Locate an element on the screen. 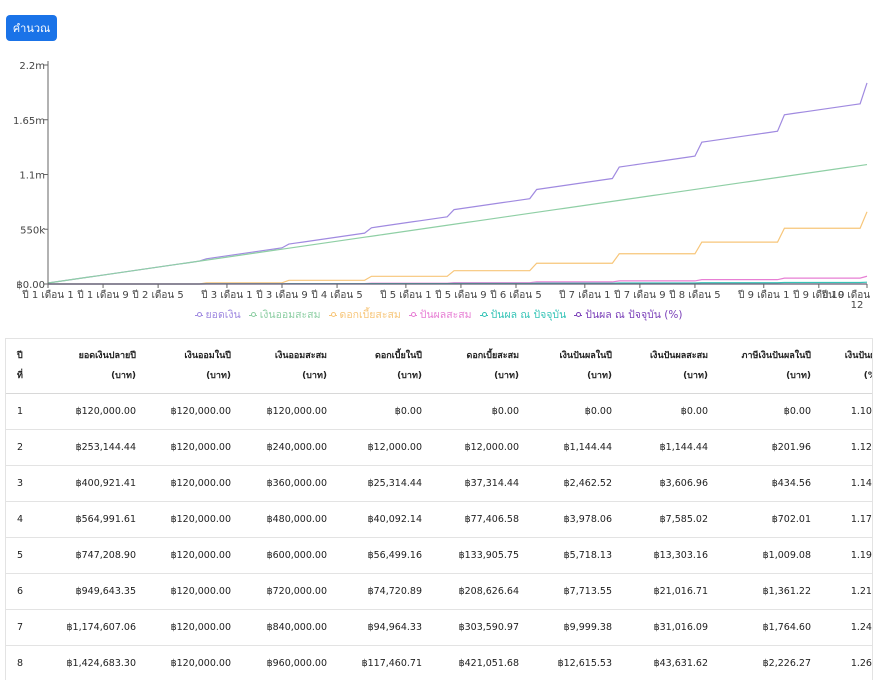  column-header-title: เงินออมในปี is located at coordinates (194, 356).